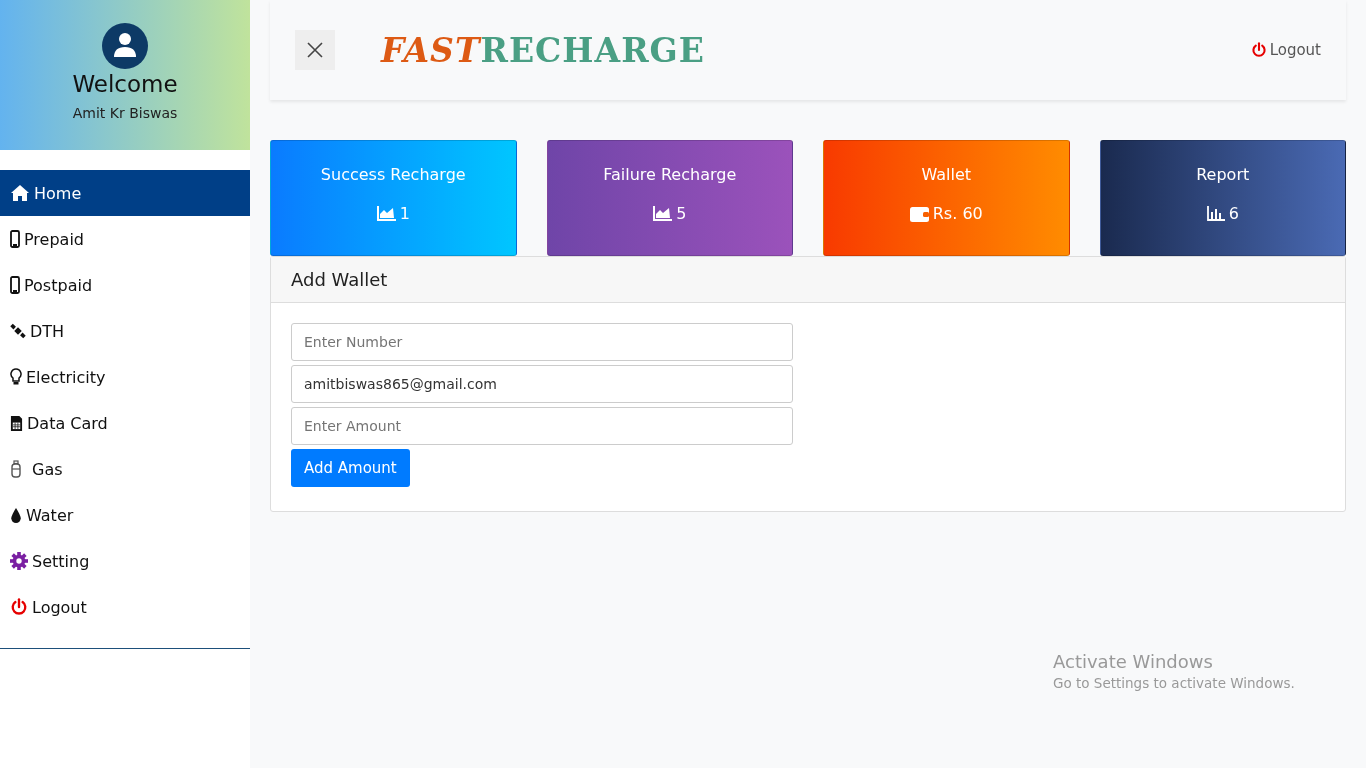 This screenshot has width=1366, height=768. I want to click on logout-link: Logout, so click(1285, 50).